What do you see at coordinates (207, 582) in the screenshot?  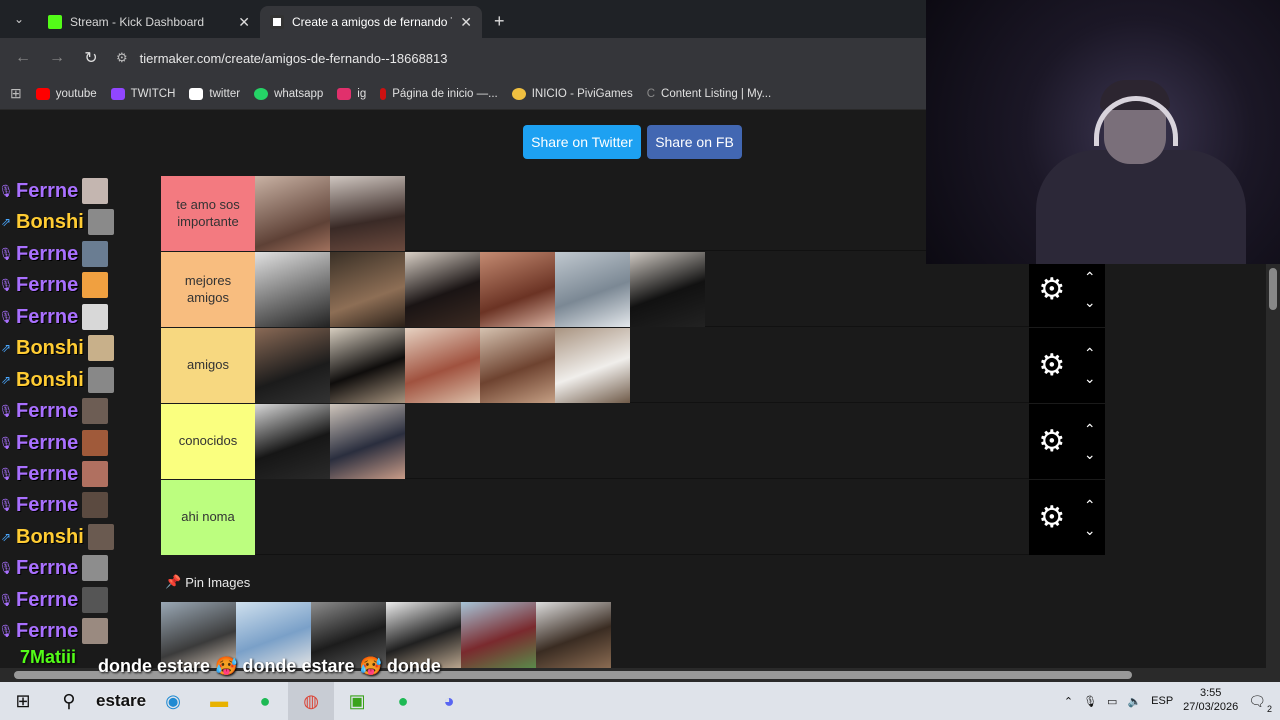 I see `pin-images-toggle: 📌 Pin Images` at bounding box center [207, 582].